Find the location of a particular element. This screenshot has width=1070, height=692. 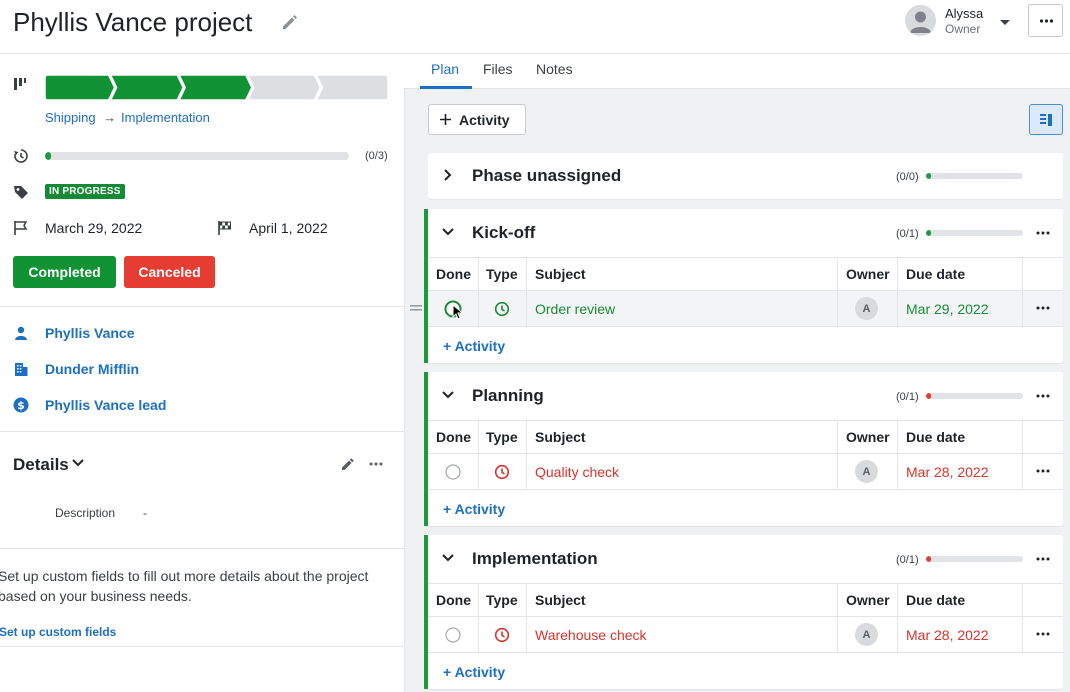

user-menu-caret-icon is located at coordinates (1005, 23).